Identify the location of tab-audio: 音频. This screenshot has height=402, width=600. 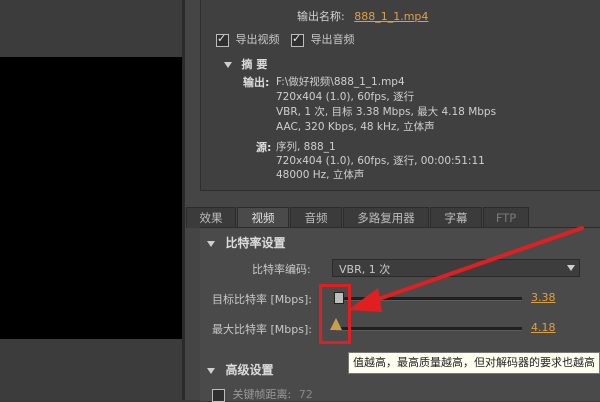
(316, 217).